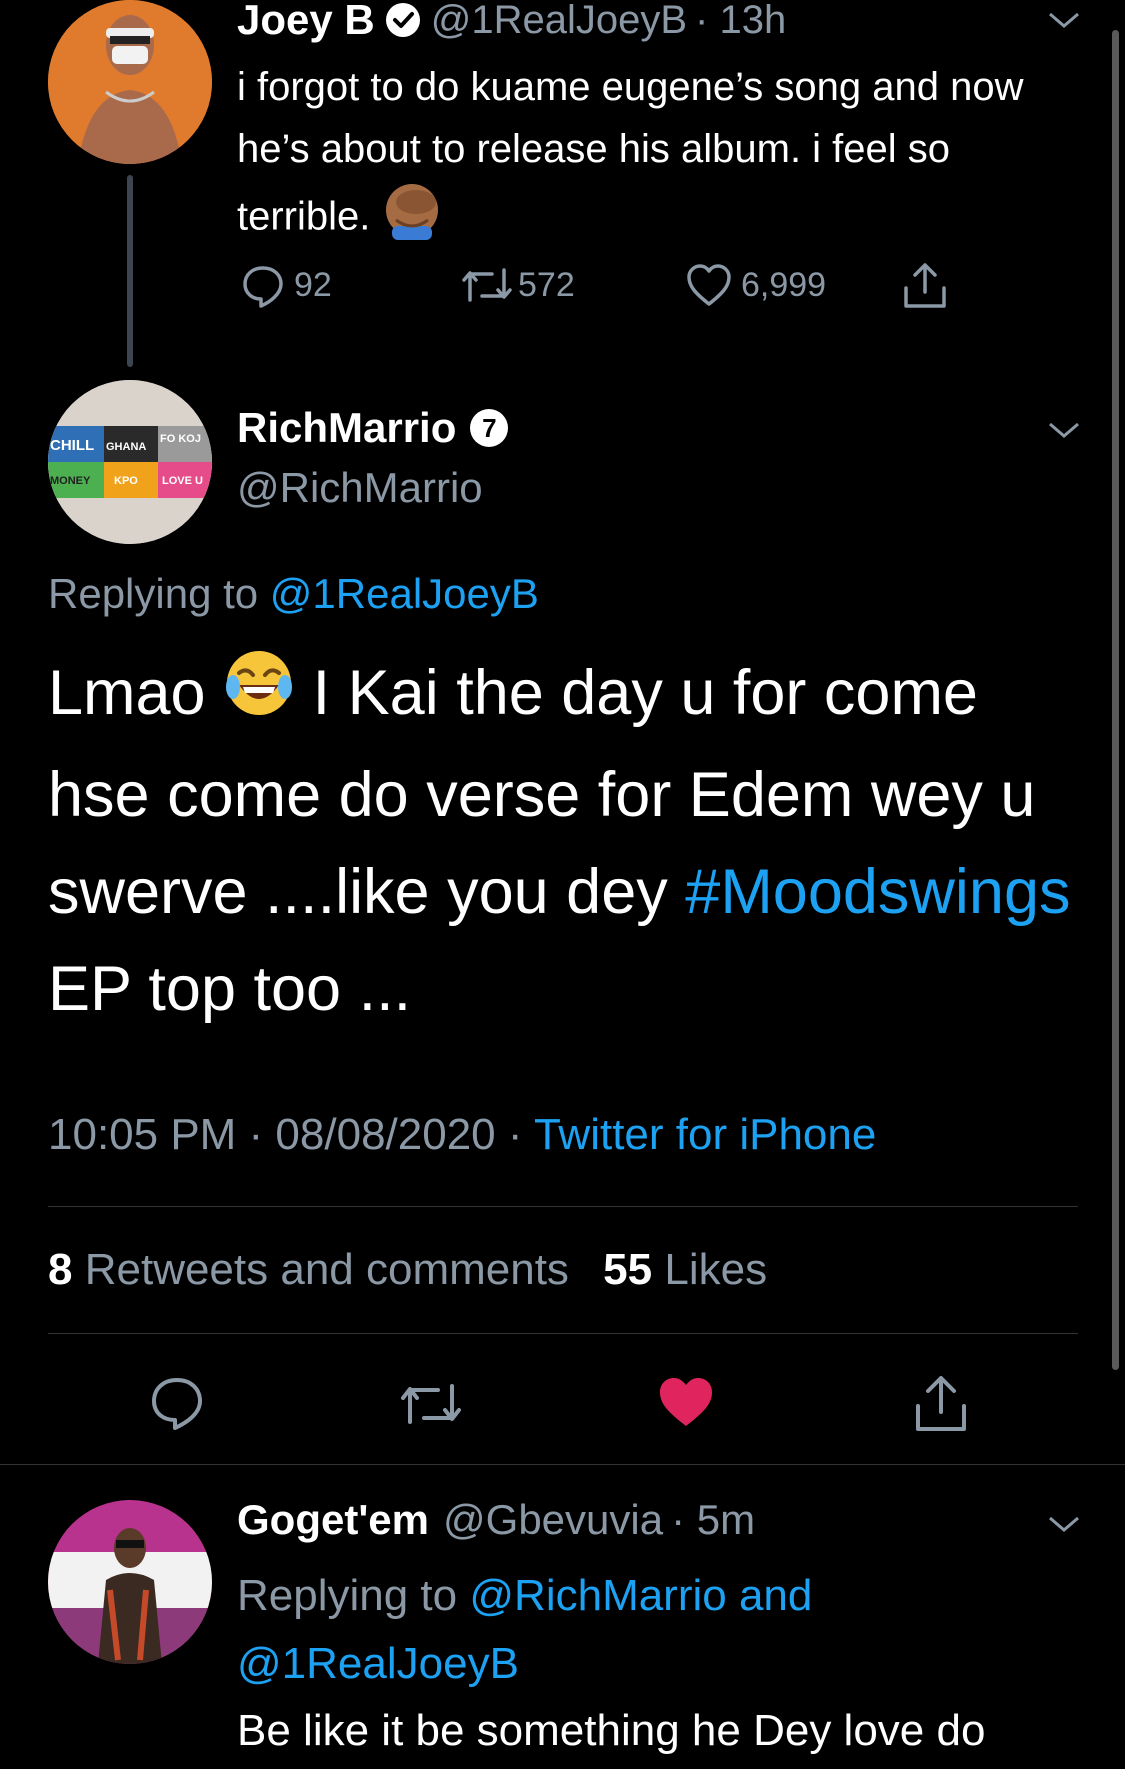 This screenshot has width=1125, height=1769. Describe the element at coordinates (126, 481) in the screenshot. I see `avatar-tile-5: KPO` at that location.